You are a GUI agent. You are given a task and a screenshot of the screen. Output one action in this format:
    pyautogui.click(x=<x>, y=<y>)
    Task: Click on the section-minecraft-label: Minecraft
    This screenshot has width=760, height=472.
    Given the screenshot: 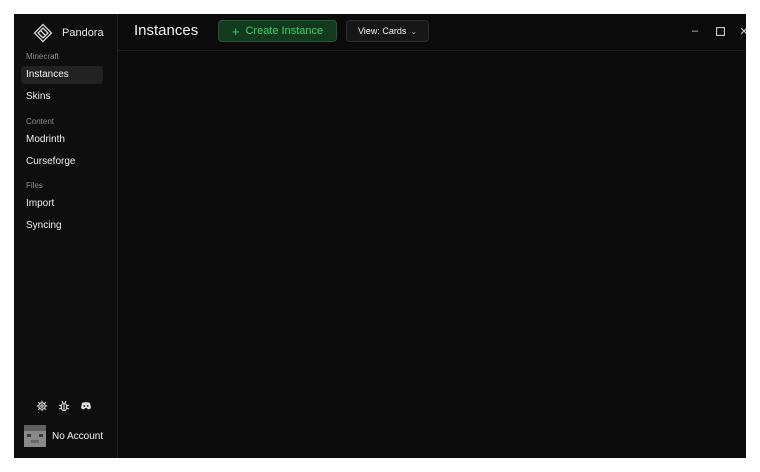 What is the action you would take?
    pyautogui.click(x=42, y=56)
    